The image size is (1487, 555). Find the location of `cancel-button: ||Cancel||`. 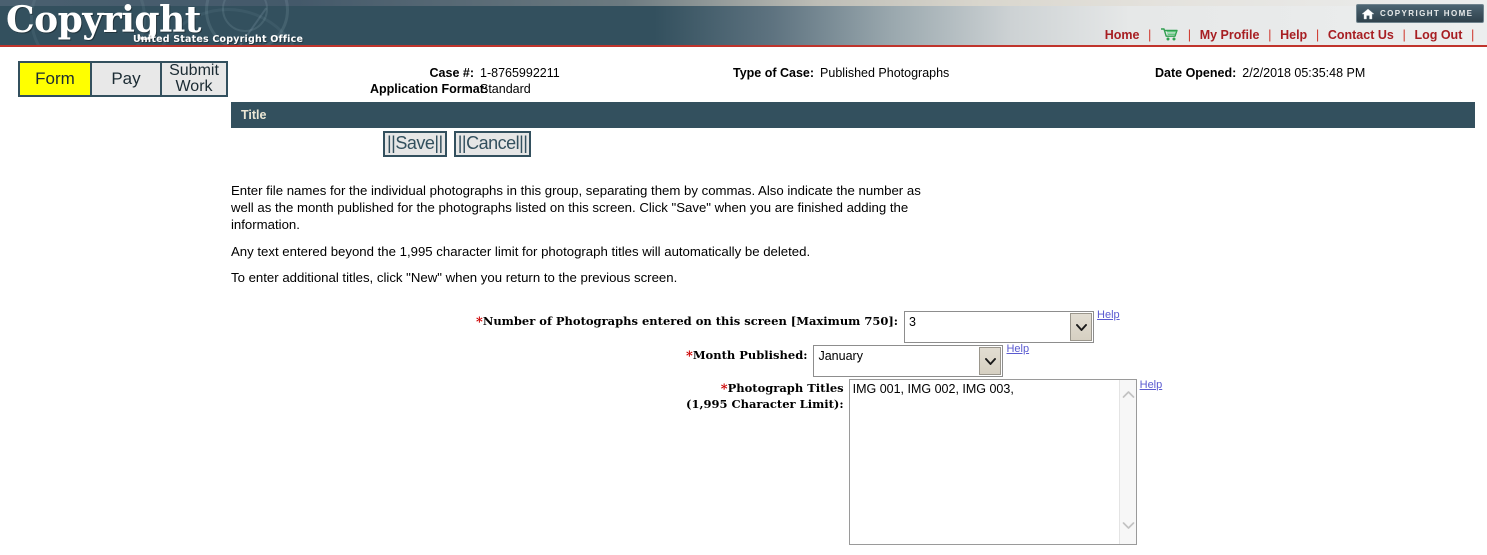

cancel-button: ||Cancel|| is located at coordinates (492, 144).